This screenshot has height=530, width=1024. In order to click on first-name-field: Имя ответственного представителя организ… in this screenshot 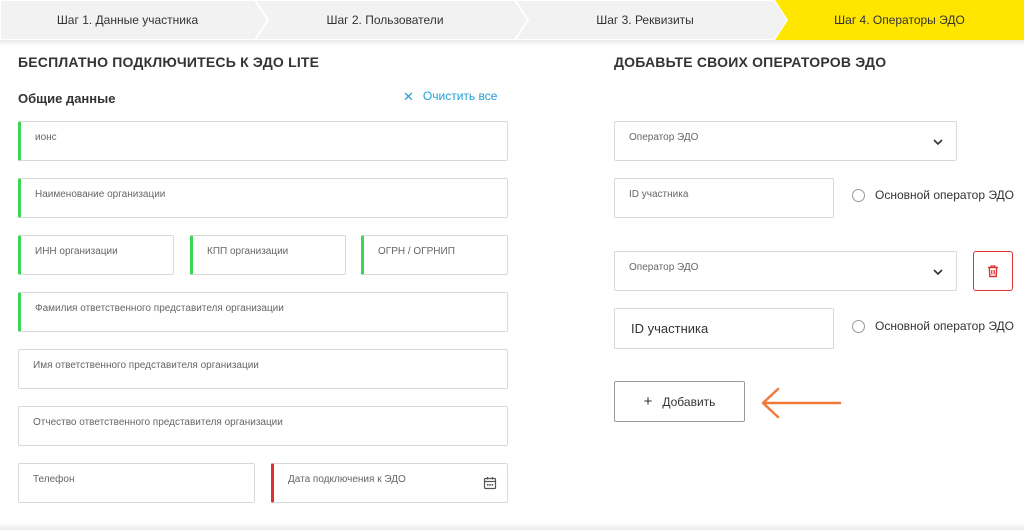, I will do `click(263, 369)`.